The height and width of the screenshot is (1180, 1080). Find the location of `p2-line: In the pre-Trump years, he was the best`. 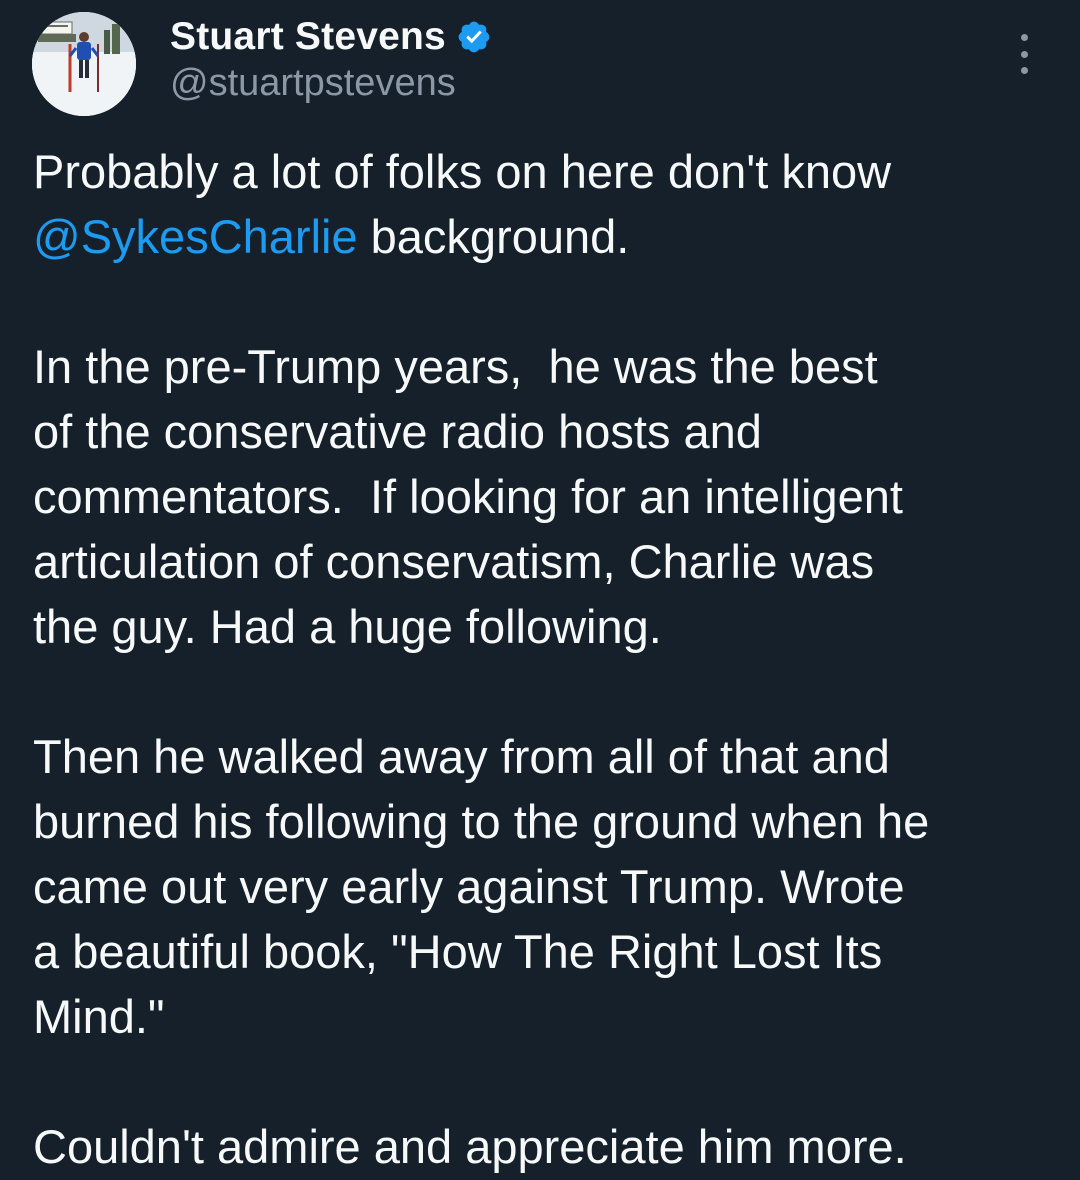

p2-line: In the pre-Trump years, he was the best is located at coordinates (455, 366).